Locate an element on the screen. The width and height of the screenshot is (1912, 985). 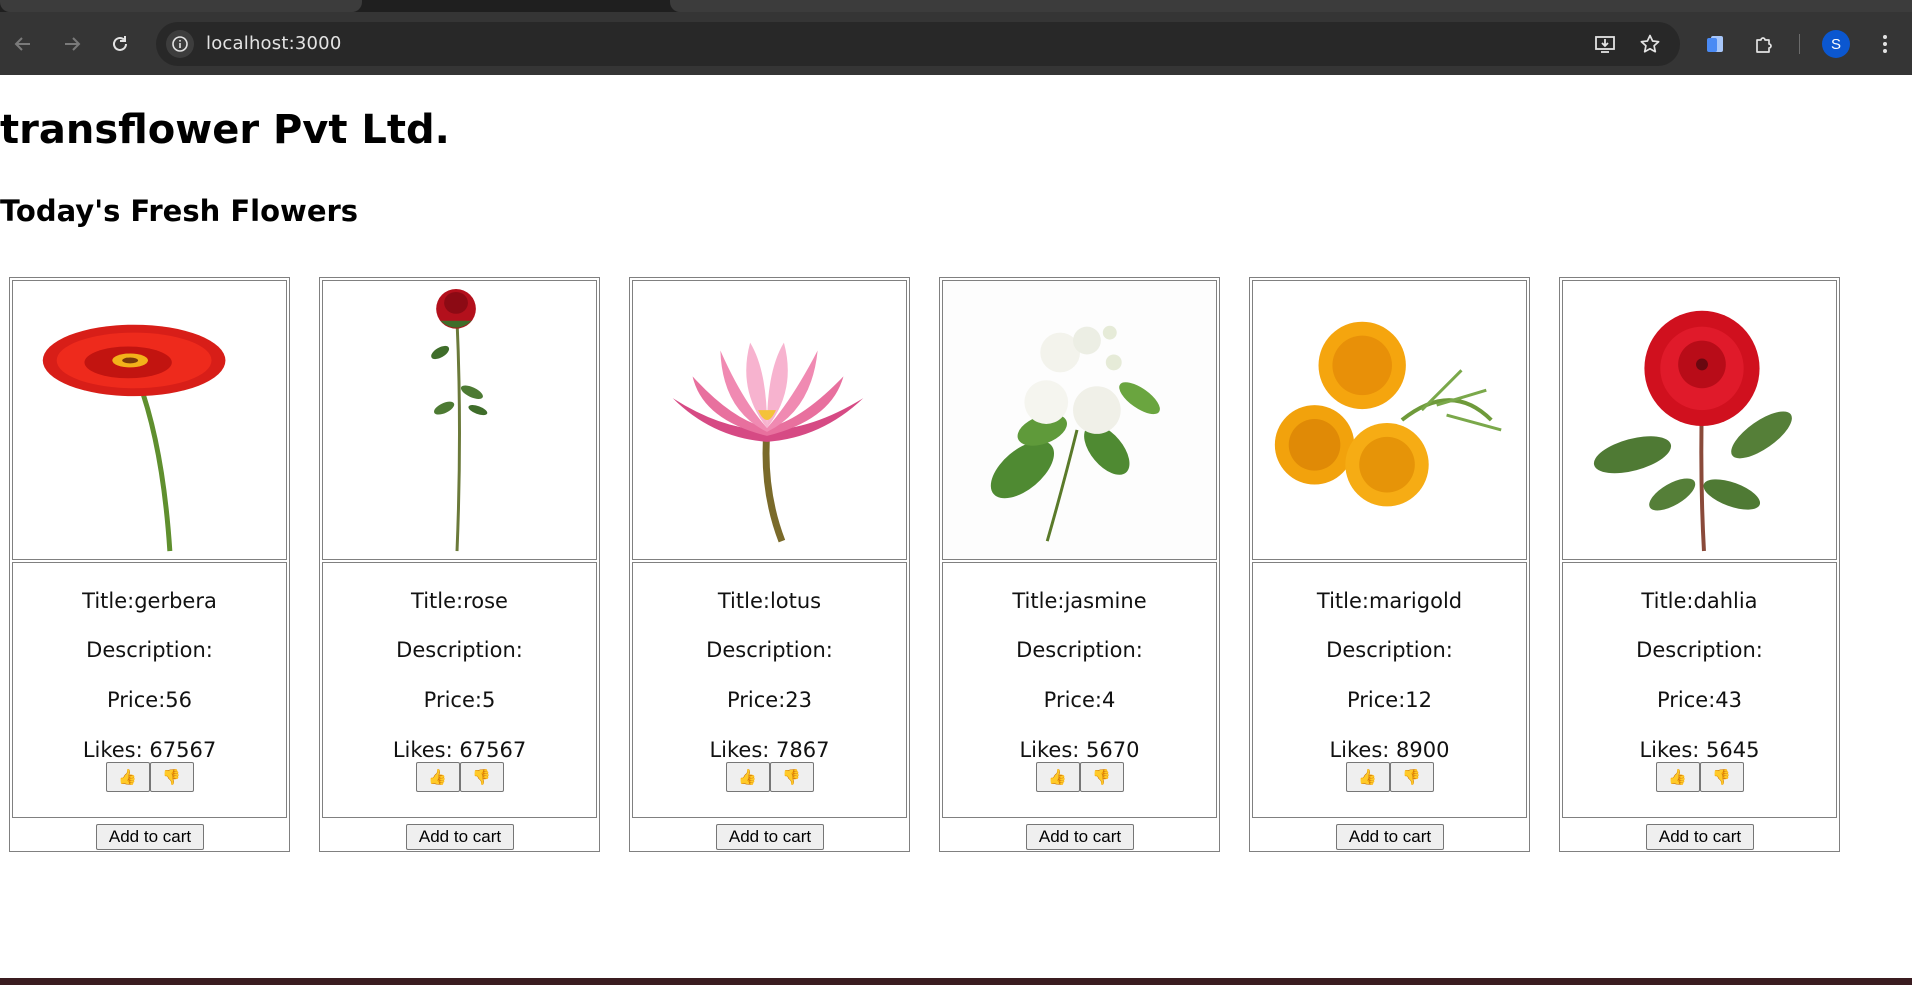
browser-tab is located at coordinates (181, 6).